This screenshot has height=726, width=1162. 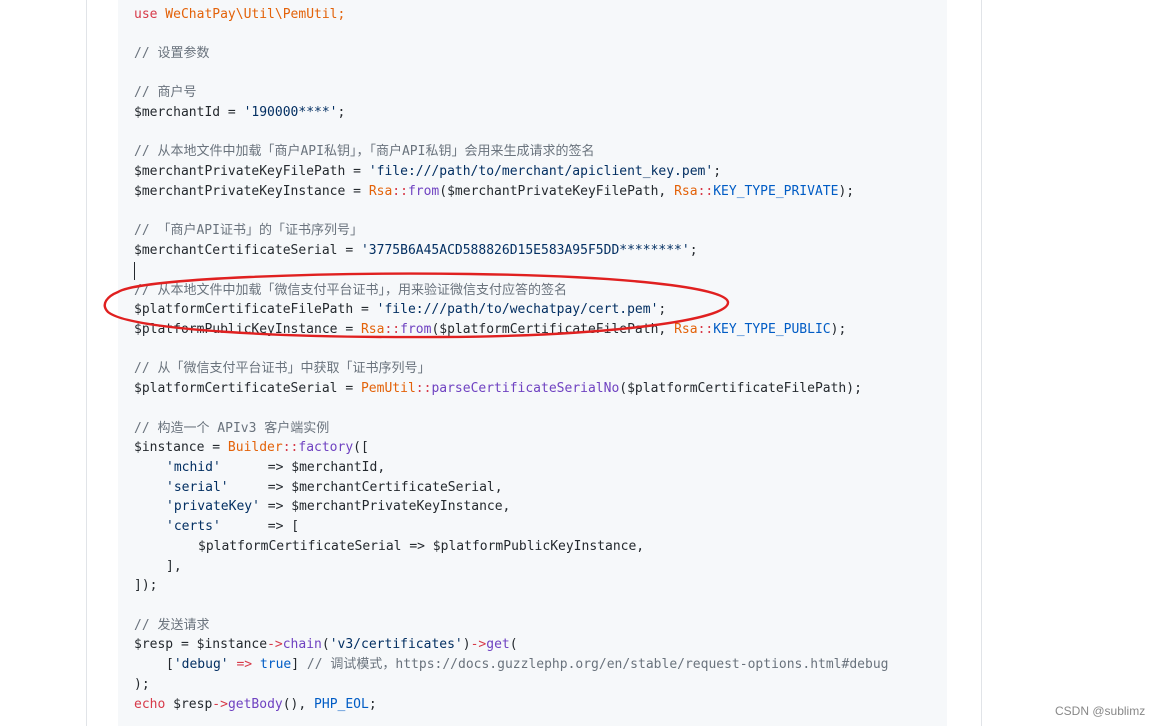 I want to click on code-text: [, so click(x=170, y=664).